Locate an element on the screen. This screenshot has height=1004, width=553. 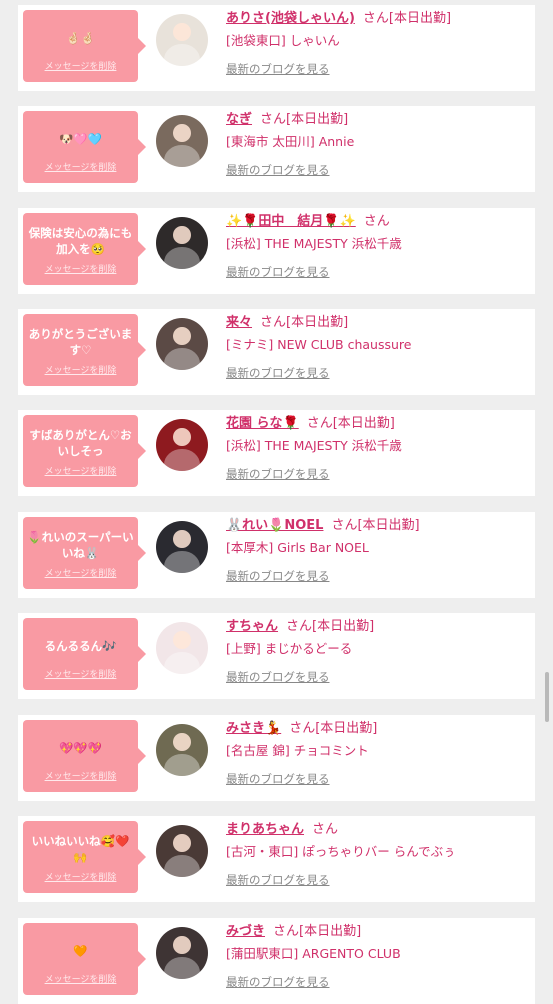
cast-info: みづき さん[本日出勤] [蒲田駅東口] ARGENTO CLUB 最新のブログを見る is located at coordinates (376, 956).